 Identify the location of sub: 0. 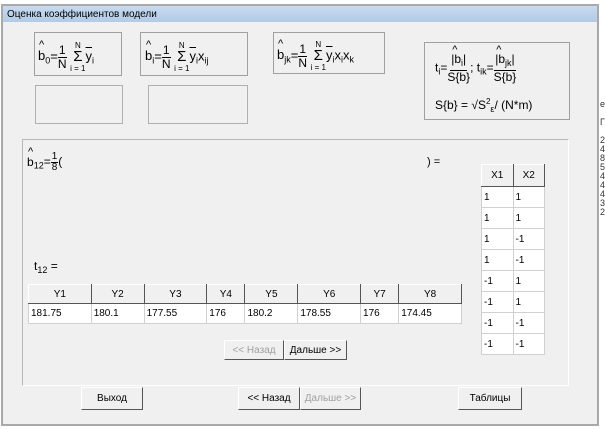
(48, 60).